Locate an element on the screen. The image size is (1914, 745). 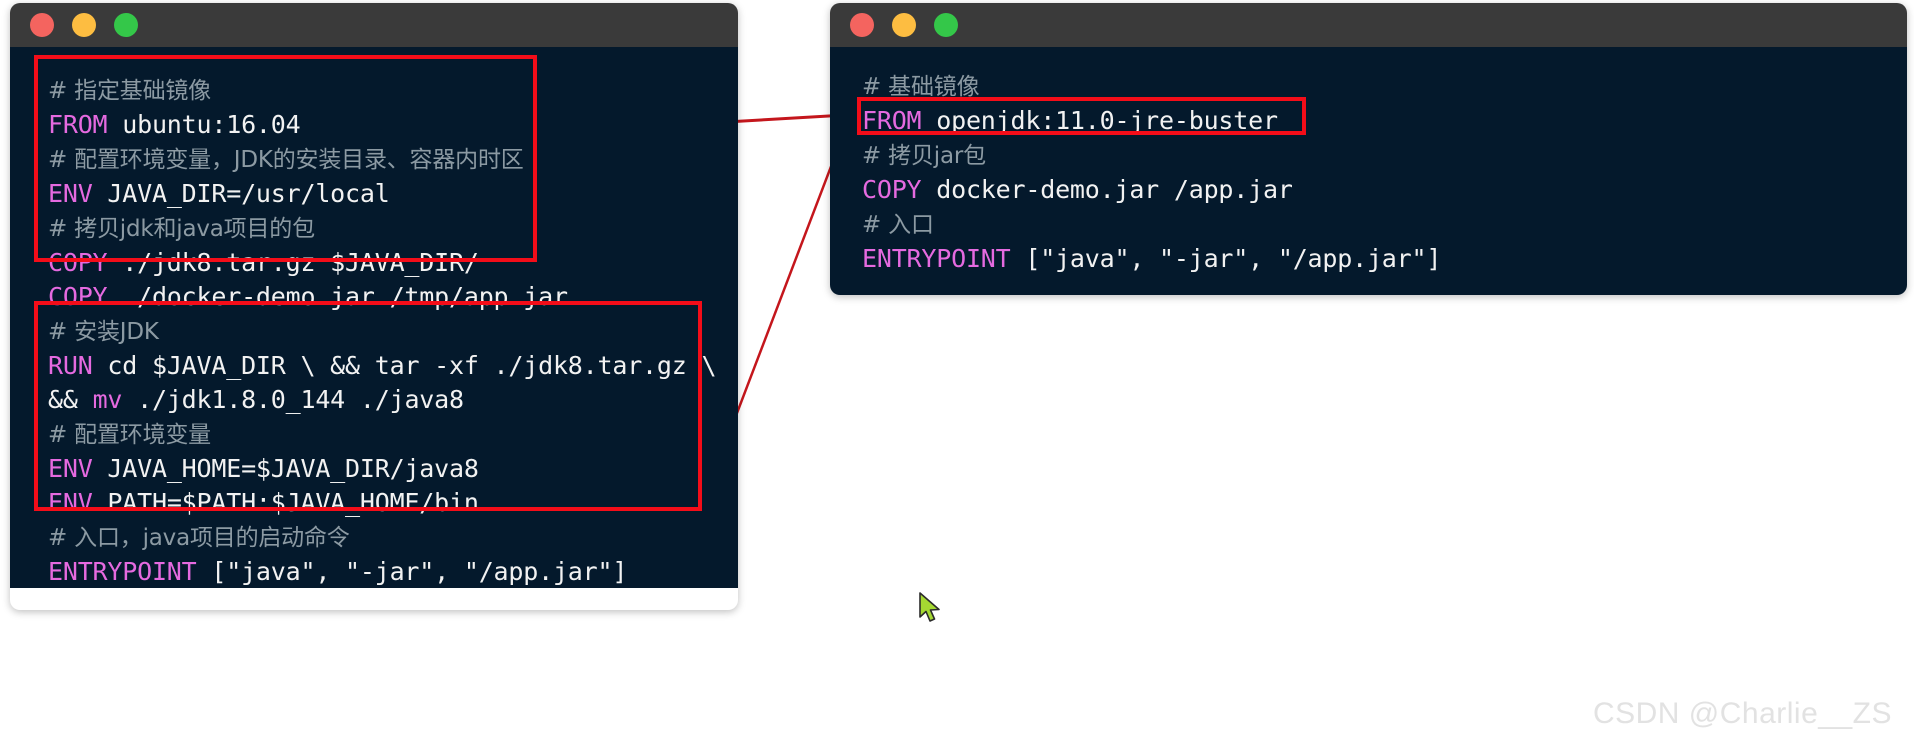
code-line: # 安装JDK is located at coordinates (374, 331).